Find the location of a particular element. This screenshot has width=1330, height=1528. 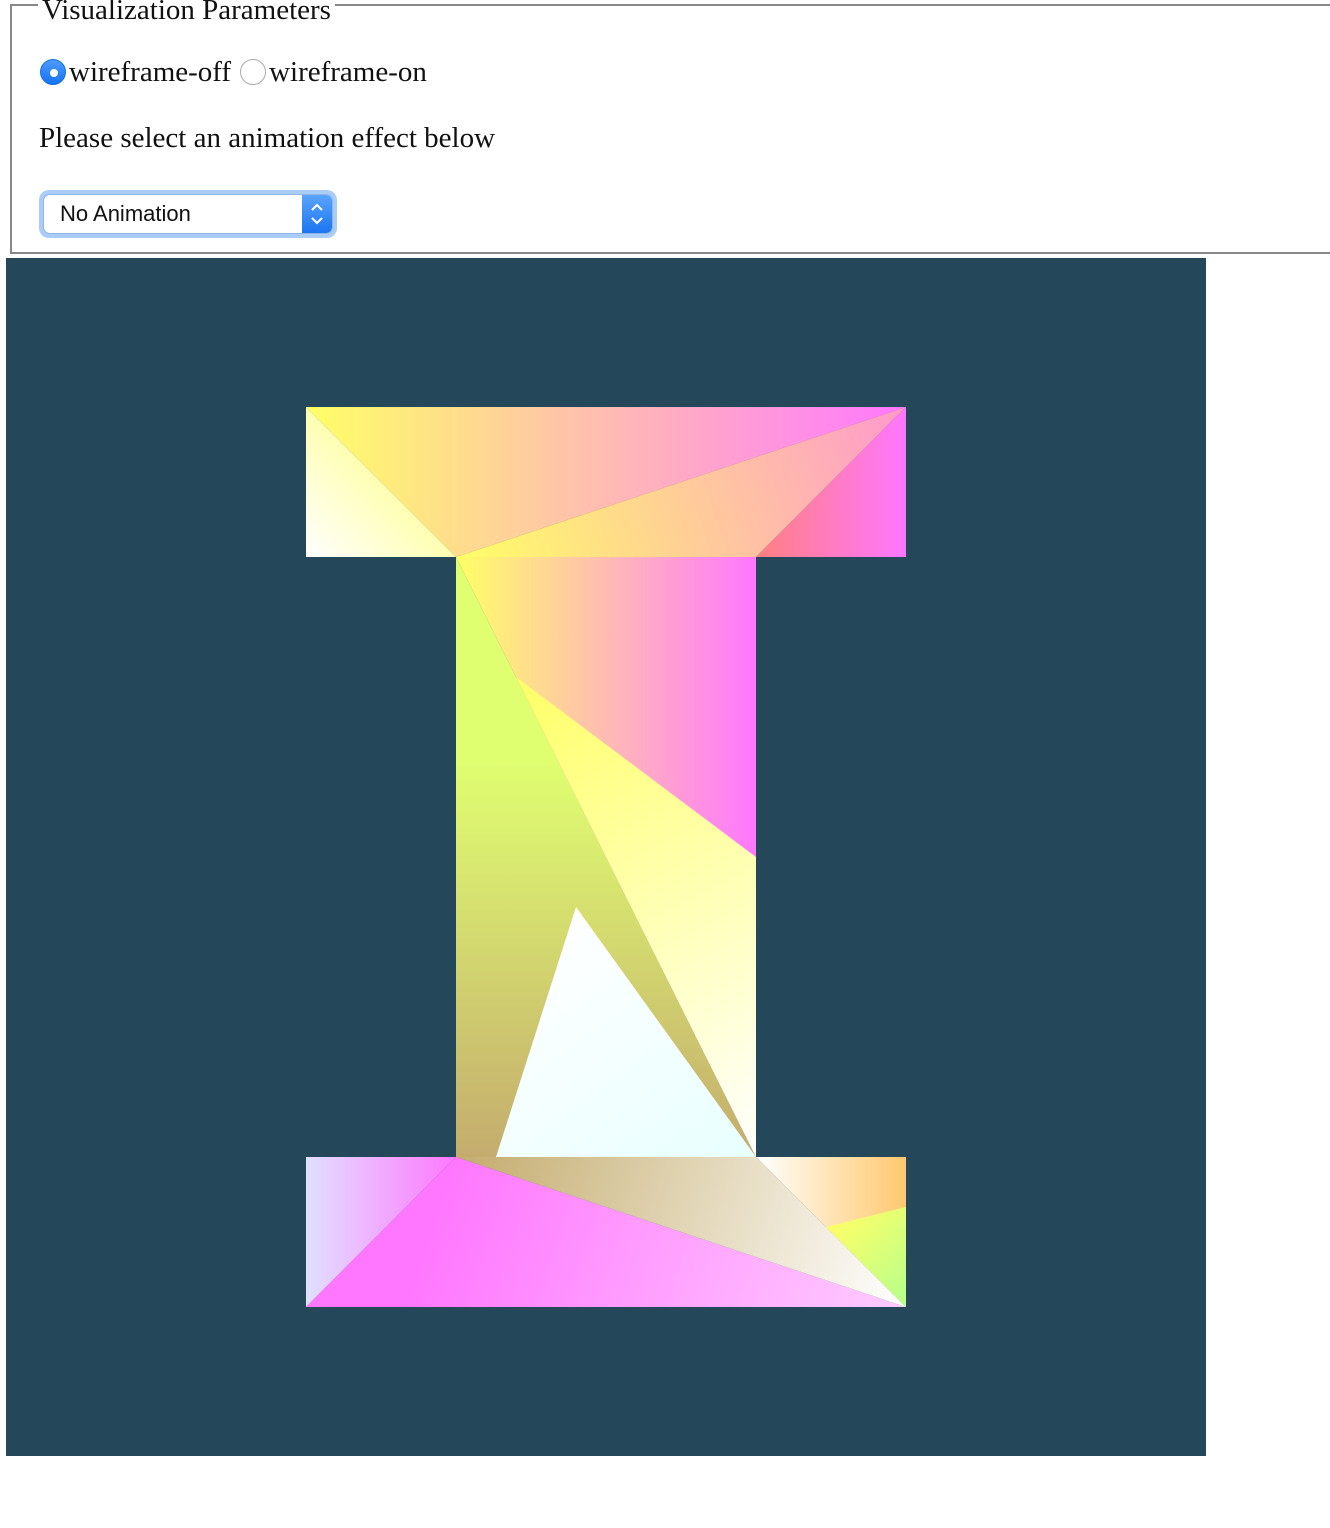

animation-prompt: Please select an animation effect below is located at coordinates (267, 138).